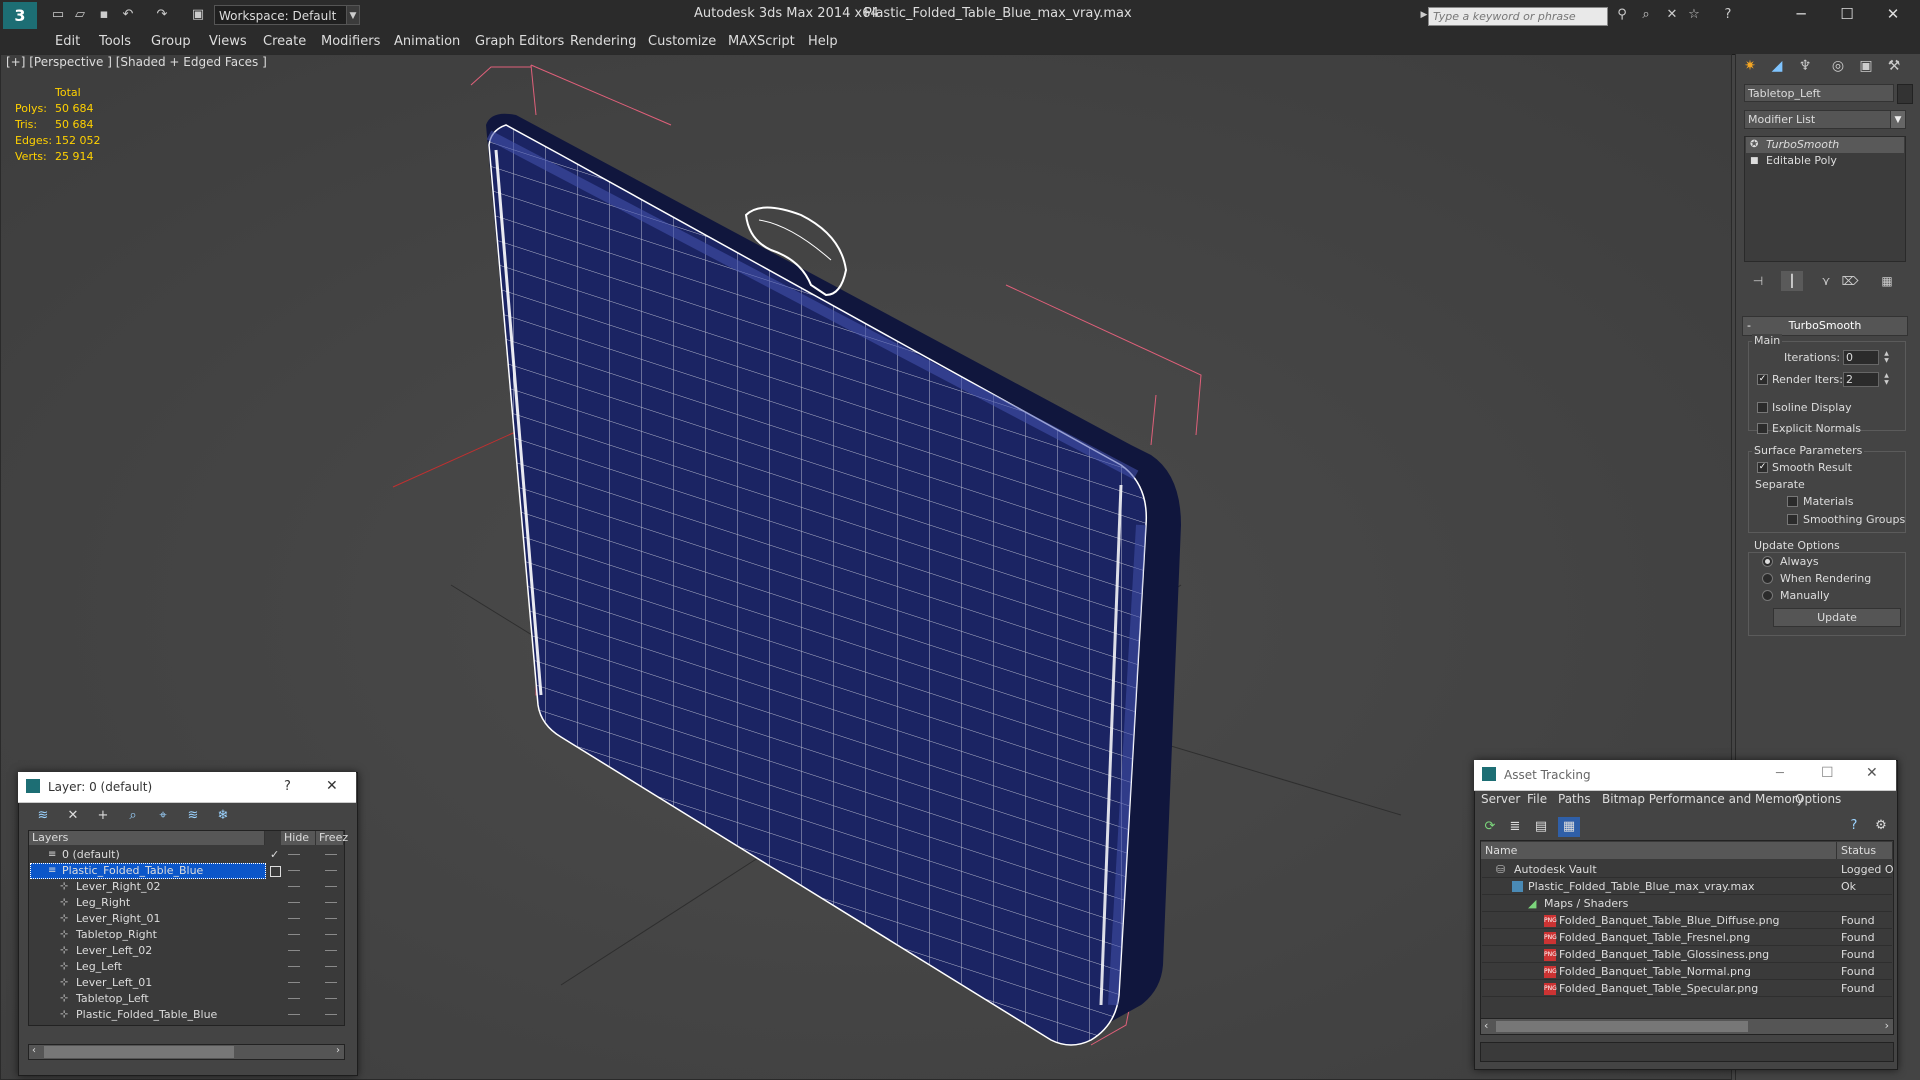 Image resolution: width=1920 pixels, height=1080 pixels. Describe the element at coordinates (67, 41) in the screenshot. I see `menu-edit: Edit` at that location.